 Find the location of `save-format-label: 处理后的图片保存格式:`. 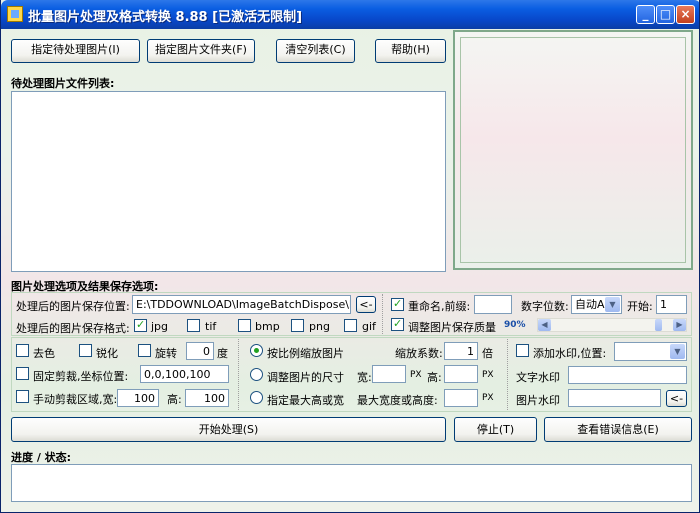

save-format-label: 处理后的图片保存格式: is located at coordinates (73, 328).